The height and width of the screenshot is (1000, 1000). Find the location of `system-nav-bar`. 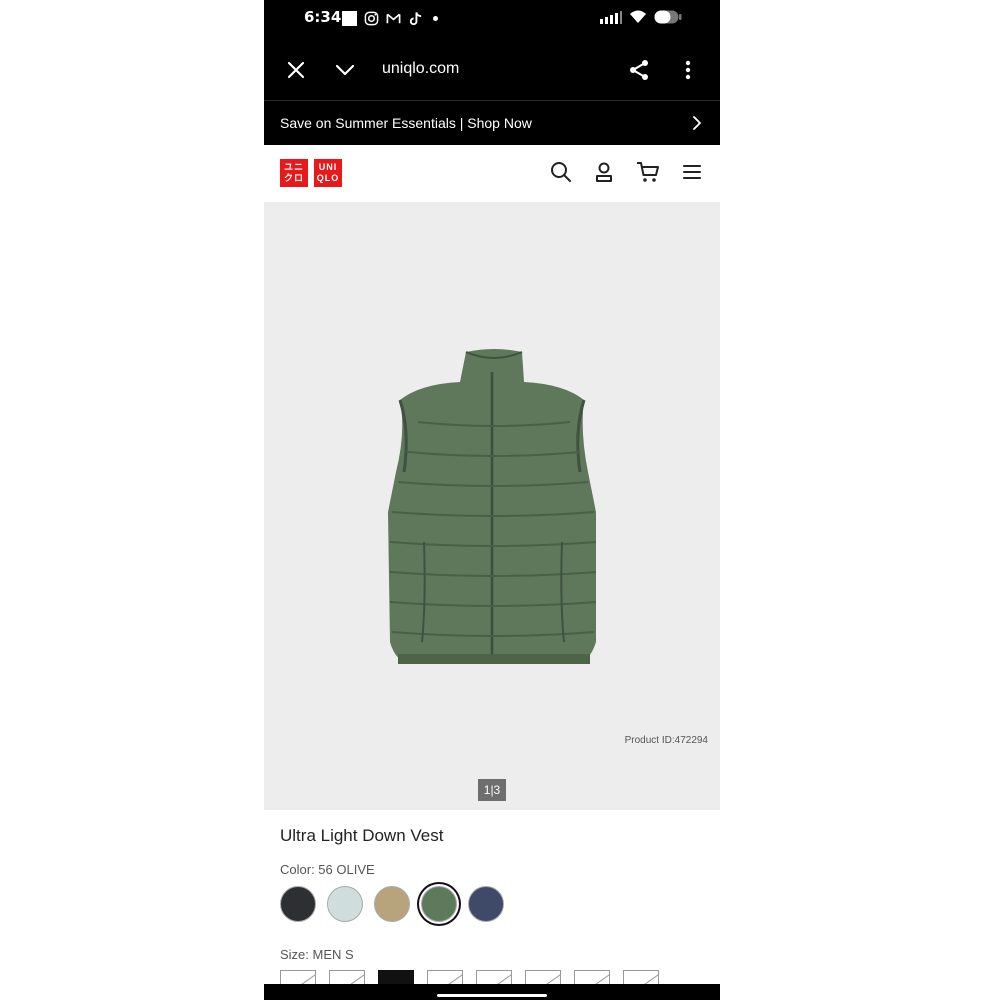

system-nav-bar is located at coordinates (492, 992).